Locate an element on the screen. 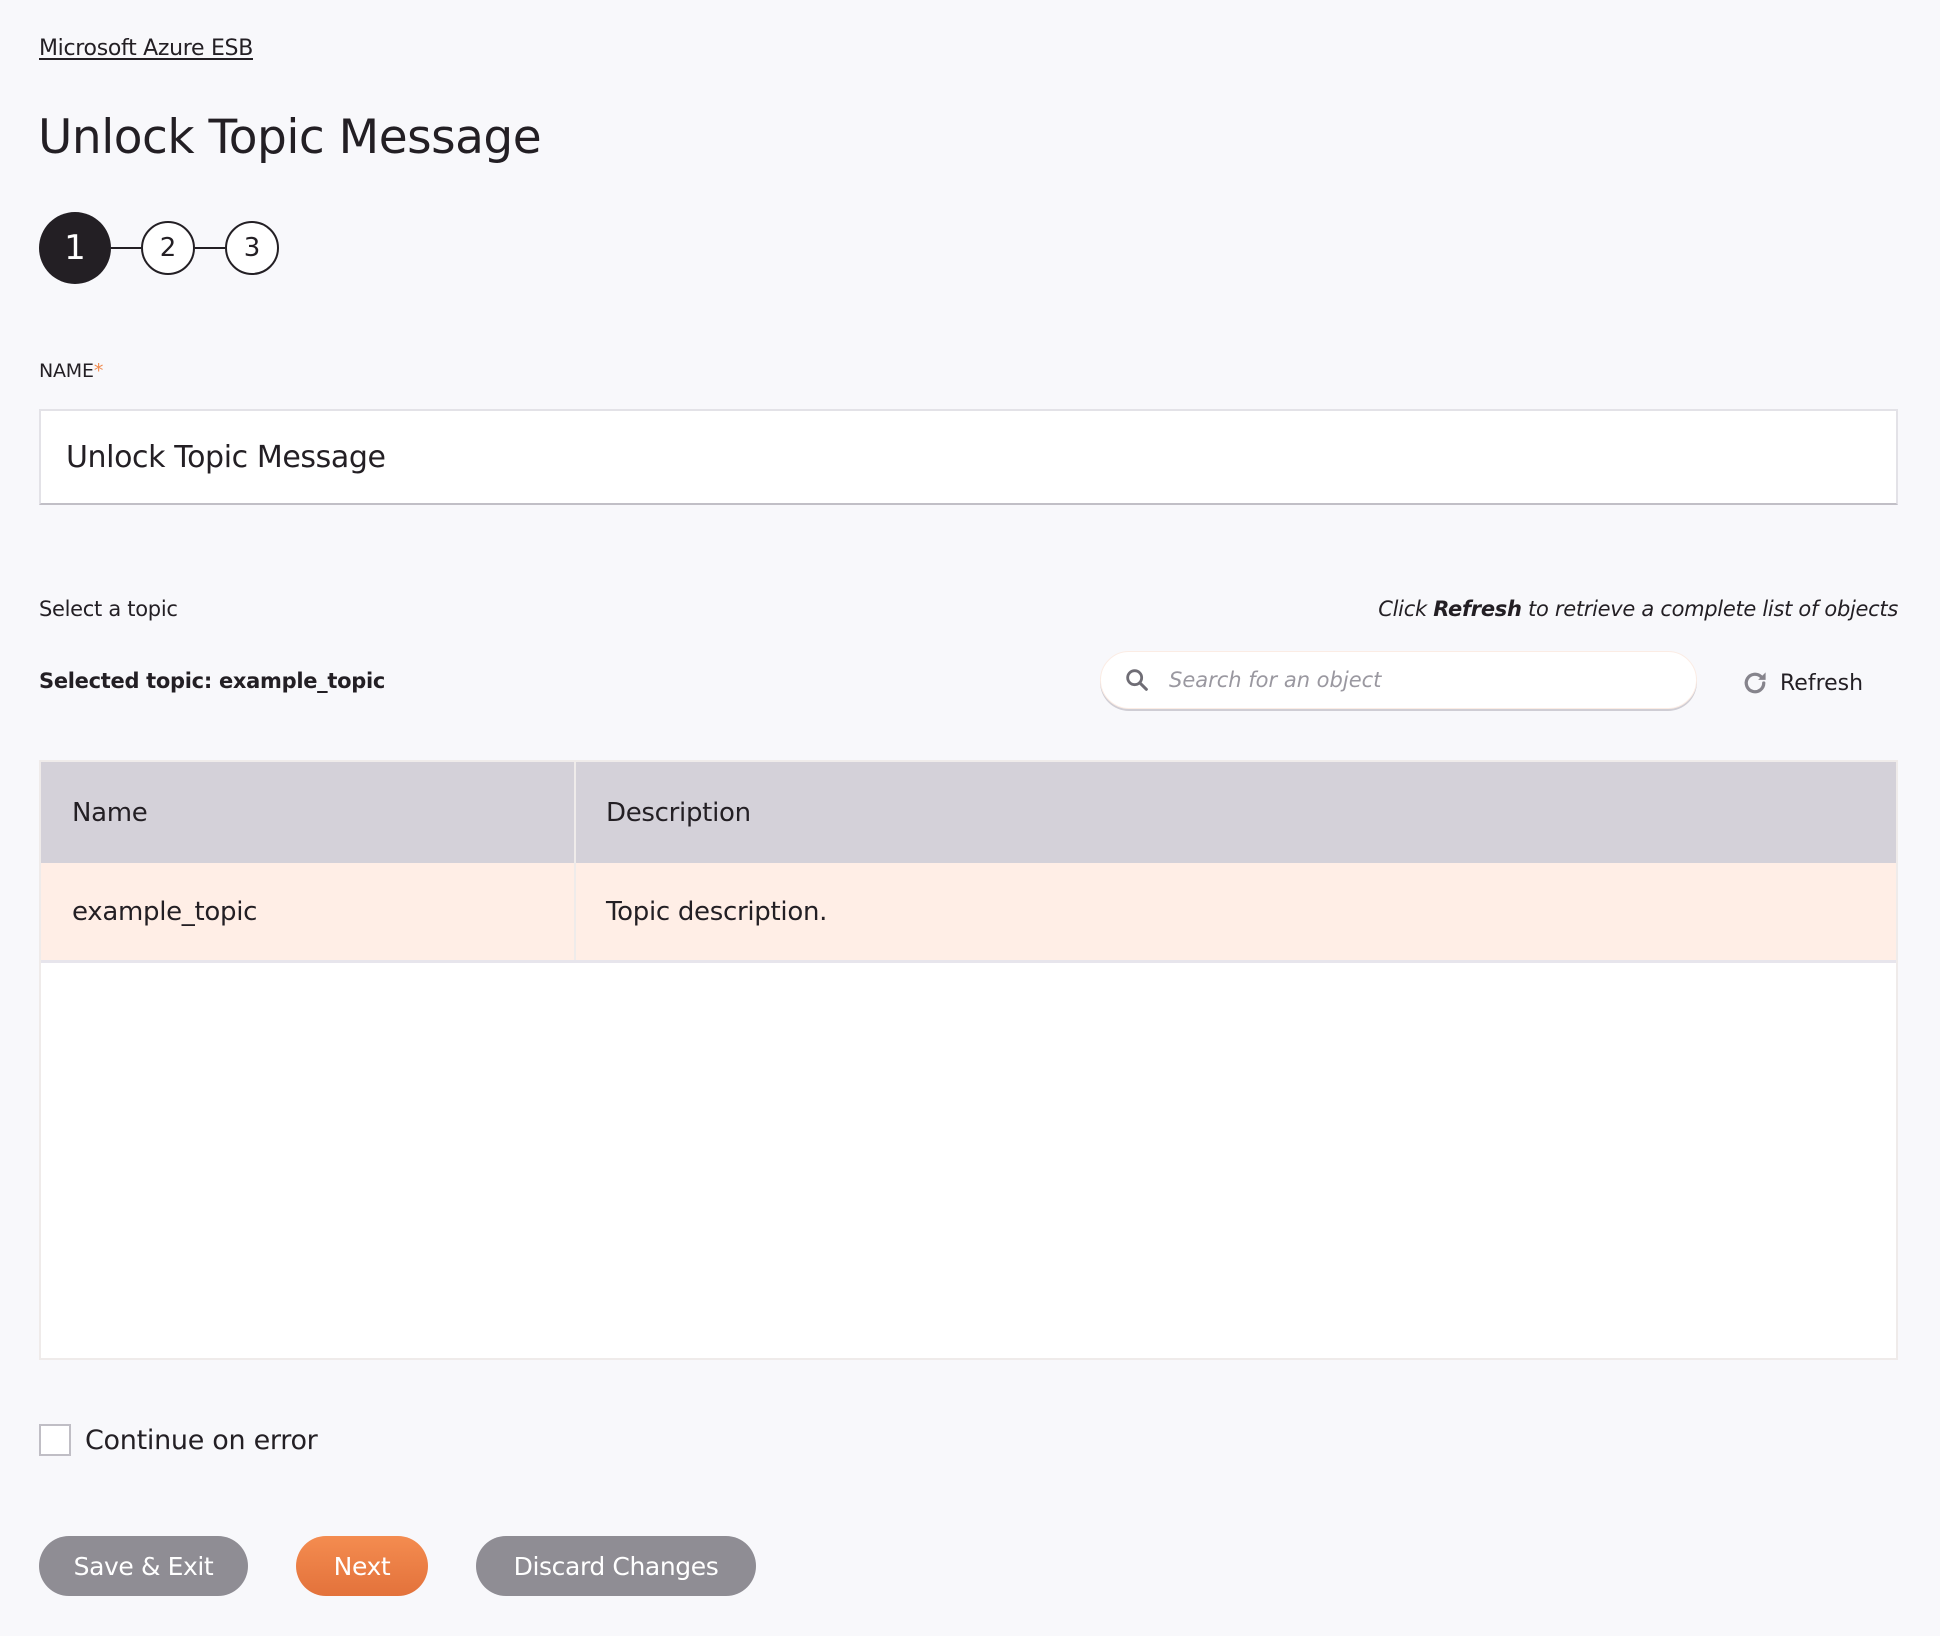 This screenshot has height=1636, width=1940. hint-before: Click is located at coordinates (1406, 609).